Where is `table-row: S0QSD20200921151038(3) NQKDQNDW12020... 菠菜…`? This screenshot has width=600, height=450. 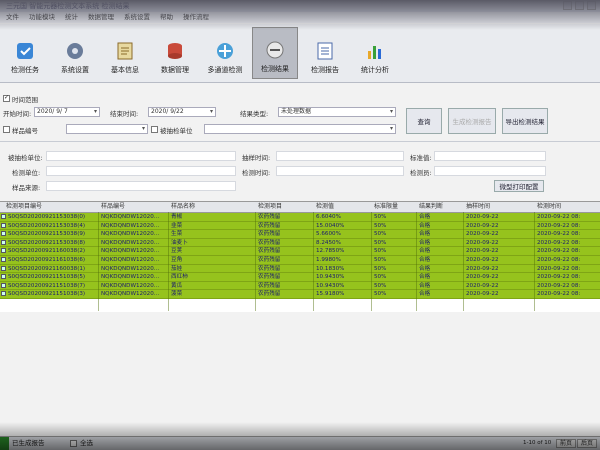 table-row: S0QSD20200921151038(3) NQKDQNDW12020... 菠菜… is located at coordinates (300, 294).